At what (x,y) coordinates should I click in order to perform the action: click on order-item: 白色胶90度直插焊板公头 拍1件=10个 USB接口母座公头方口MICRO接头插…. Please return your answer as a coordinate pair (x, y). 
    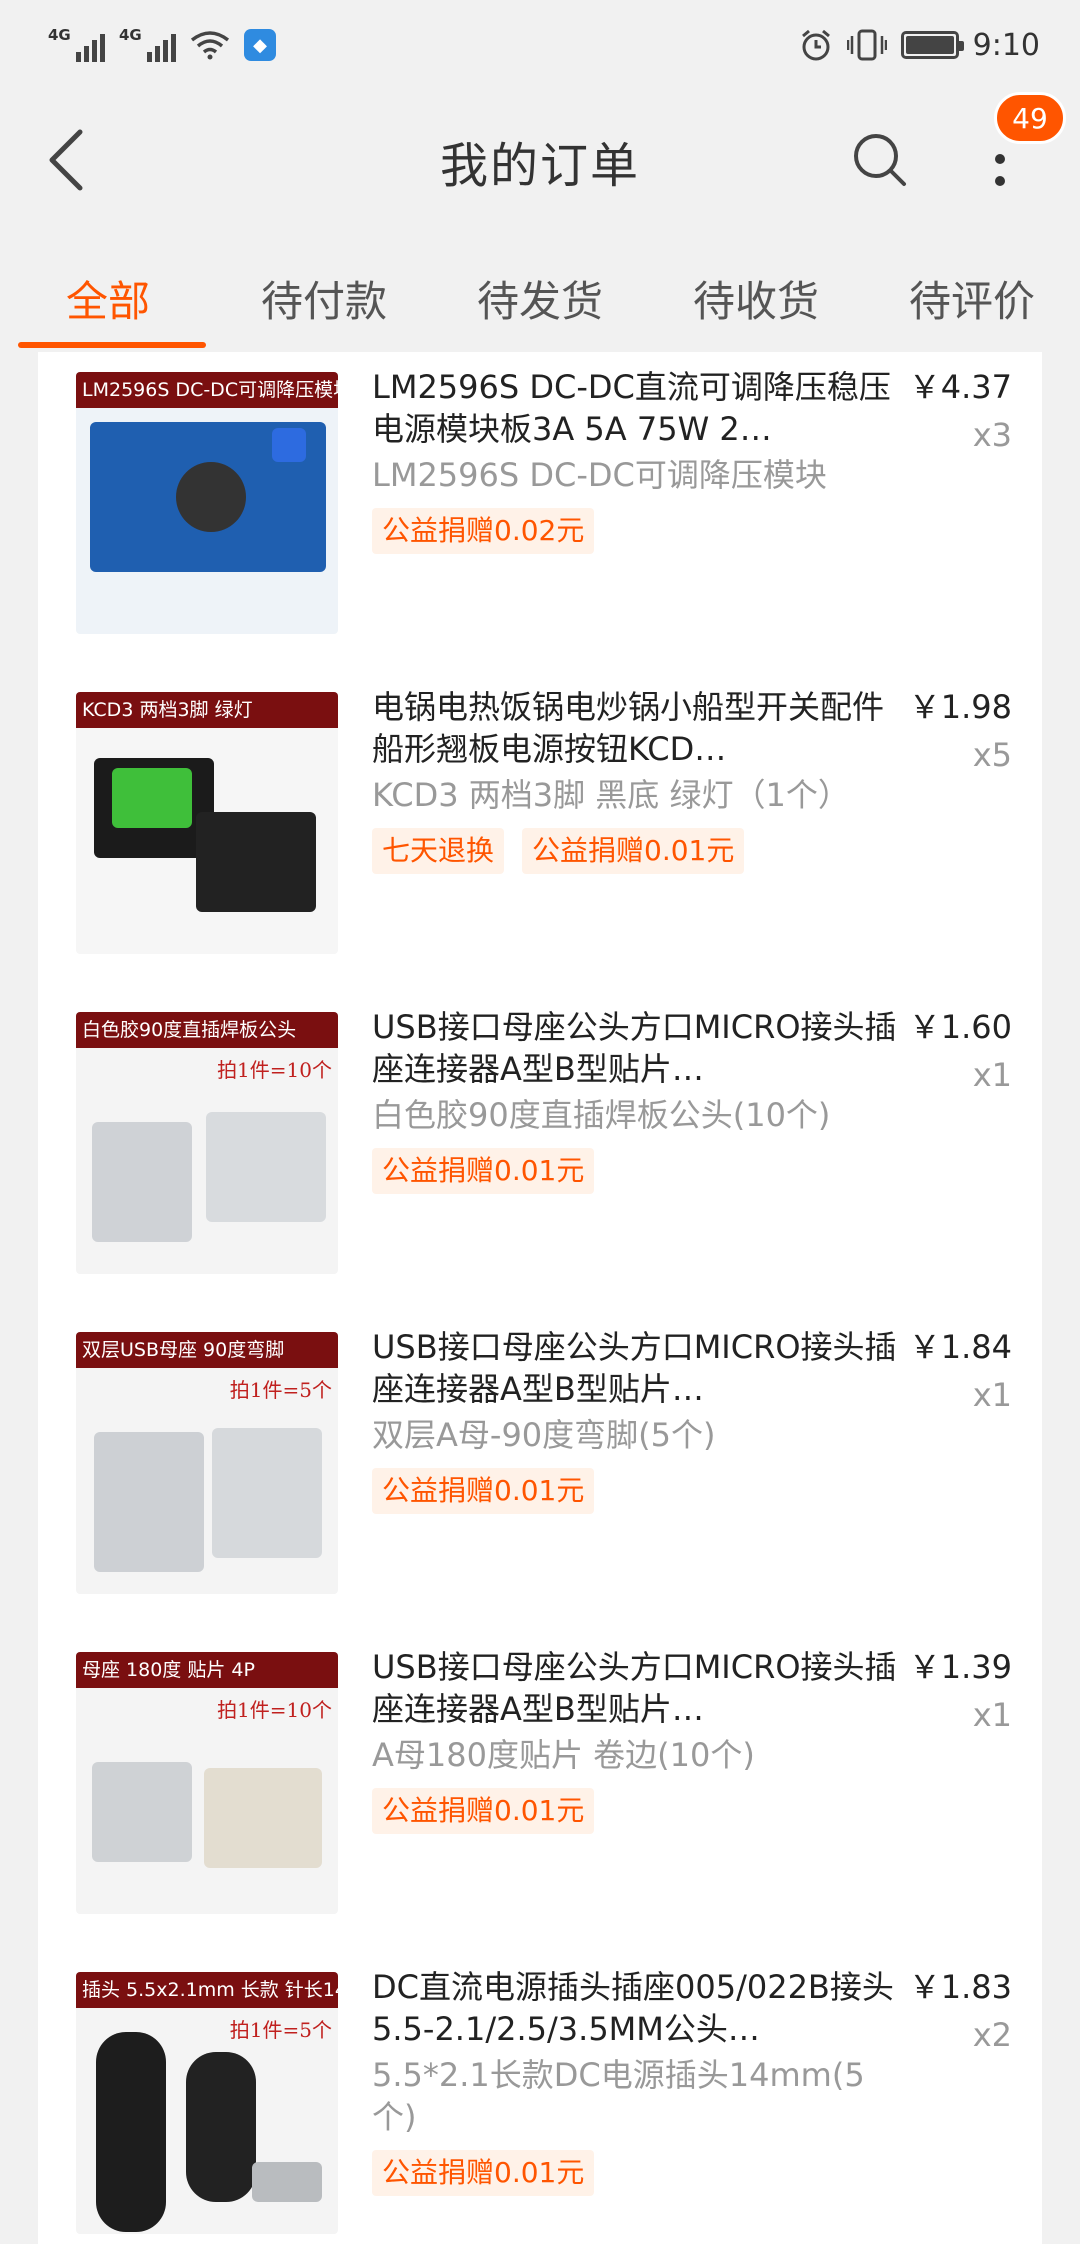
    Looking at the image, I should click on (540, 1152).